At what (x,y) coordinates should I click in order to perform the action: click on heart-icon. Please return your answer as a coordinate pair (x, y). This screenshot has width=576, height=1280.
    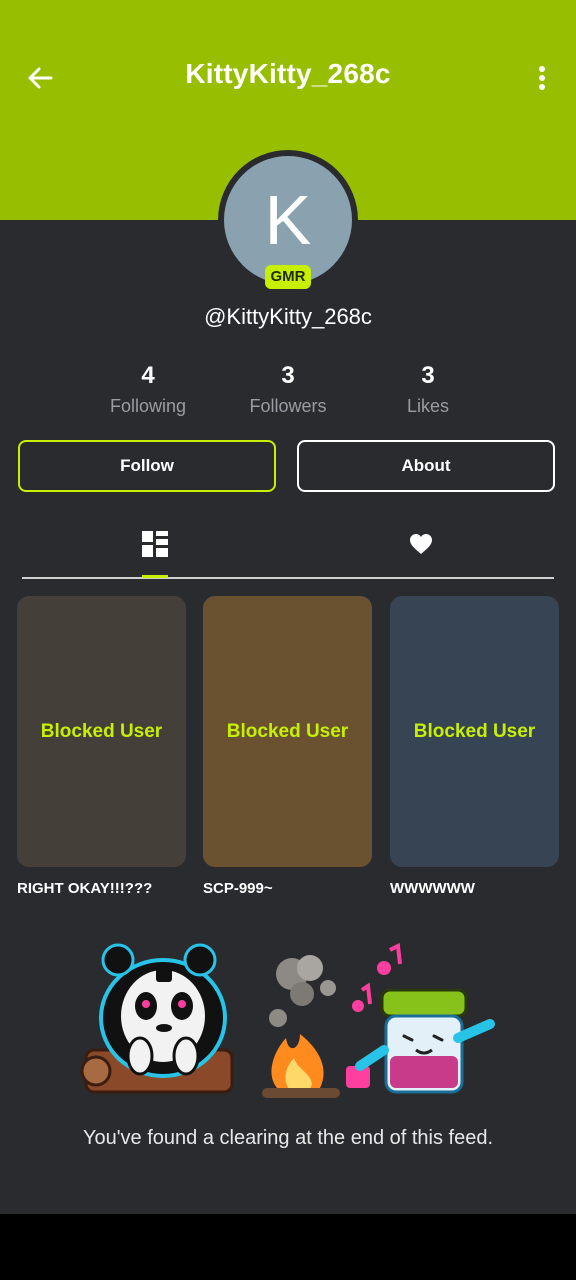
    Looking at the image, I should click on (421, 544).